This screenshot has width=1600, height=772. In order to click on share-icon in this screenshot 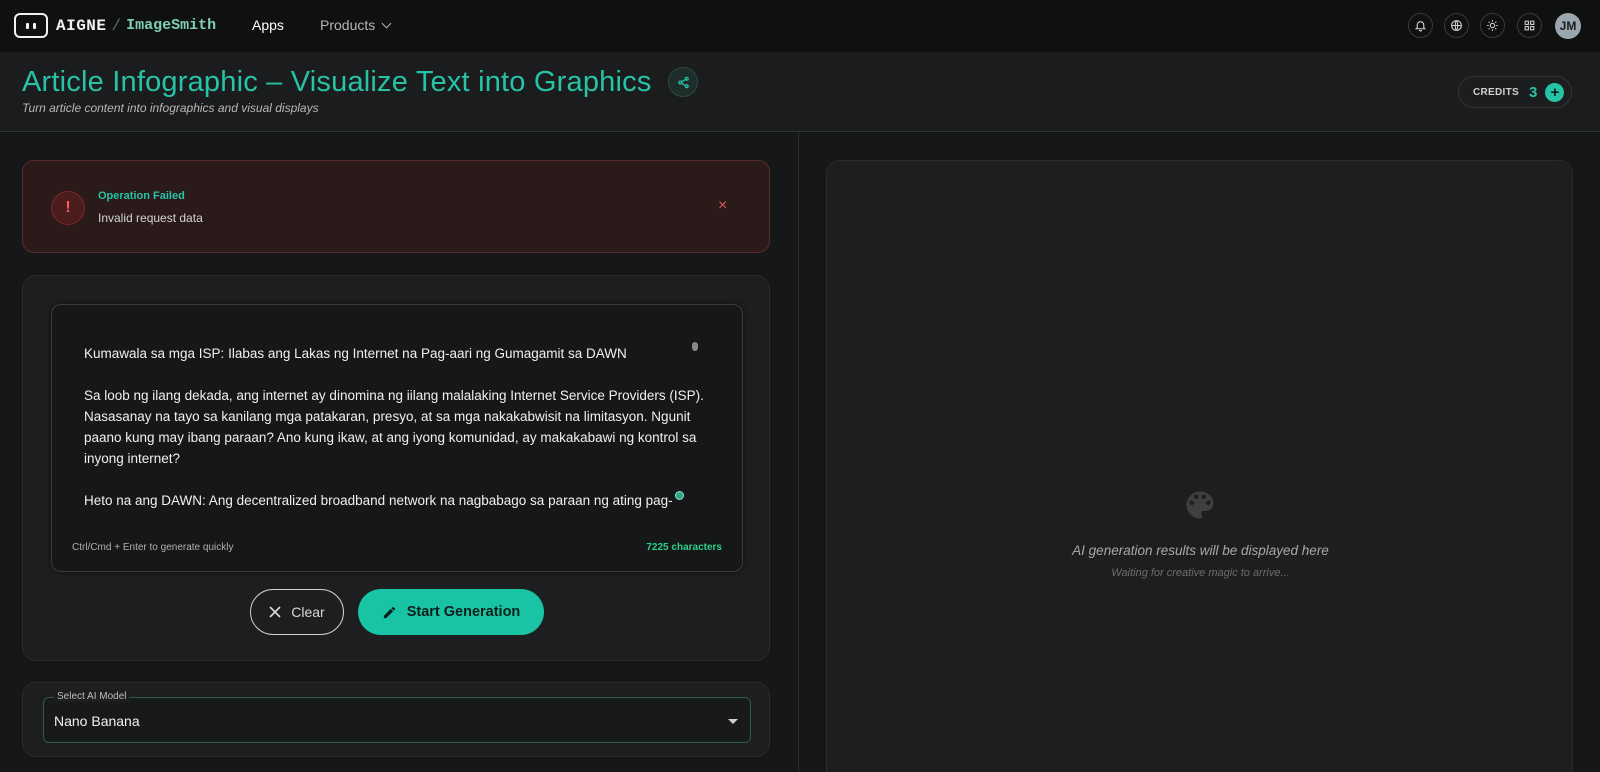, I will do `click(683, 82)`.